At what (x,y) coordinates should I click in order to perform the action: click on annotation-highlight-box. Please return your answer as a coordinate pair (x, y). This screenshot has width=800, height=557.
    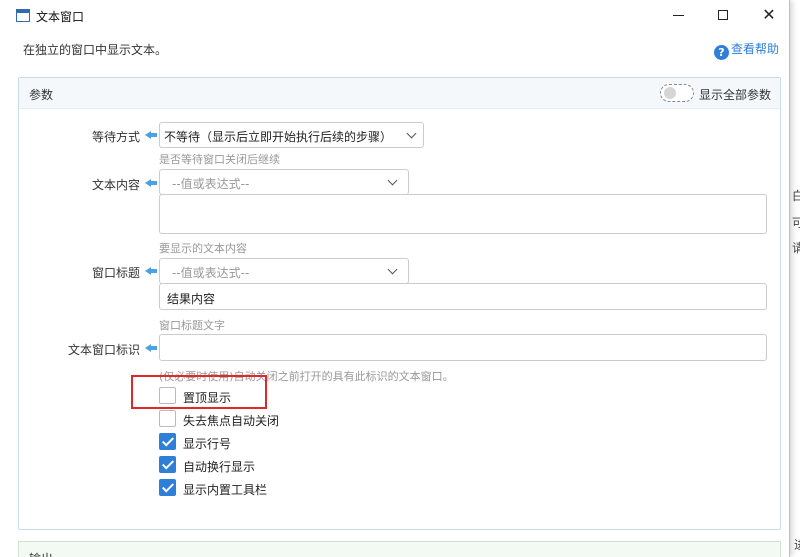
    Looking at the image, I should click on (199, 392).